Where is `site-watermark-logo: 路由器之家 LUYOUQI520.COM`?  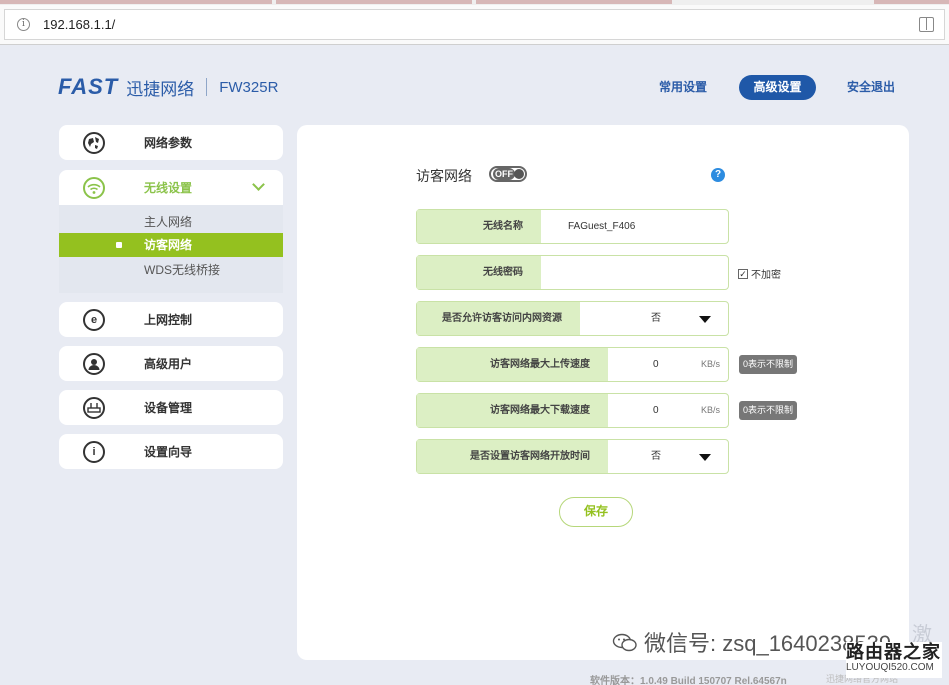 site-watermark-logo: 路由器之家 LUYOUQI520.COM is located at coordinates (894, 660).